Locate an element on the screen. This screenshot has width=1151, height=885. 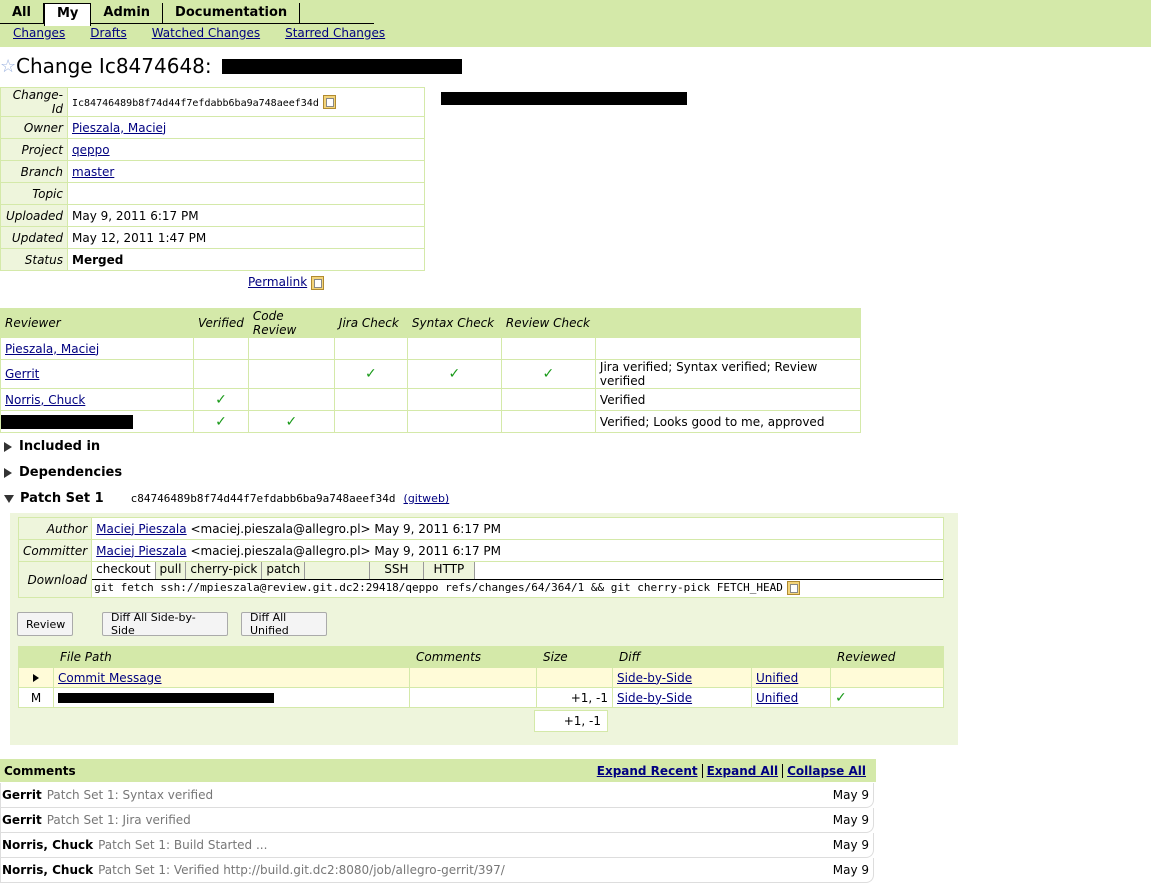
author-link: Maciej Pieszala is located at coordinates (141, 529).